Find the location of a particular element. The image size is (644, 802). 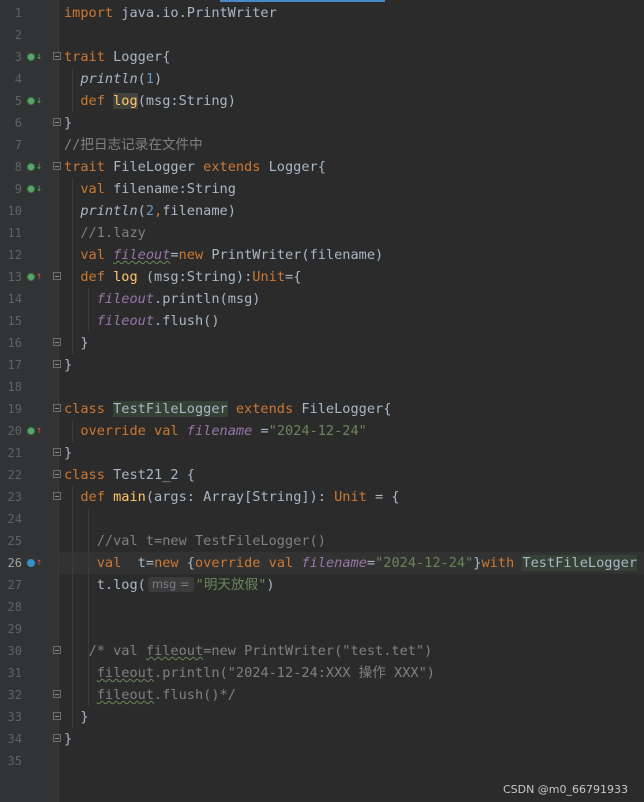

line-number: 7 is located at coordinates (18, 145).